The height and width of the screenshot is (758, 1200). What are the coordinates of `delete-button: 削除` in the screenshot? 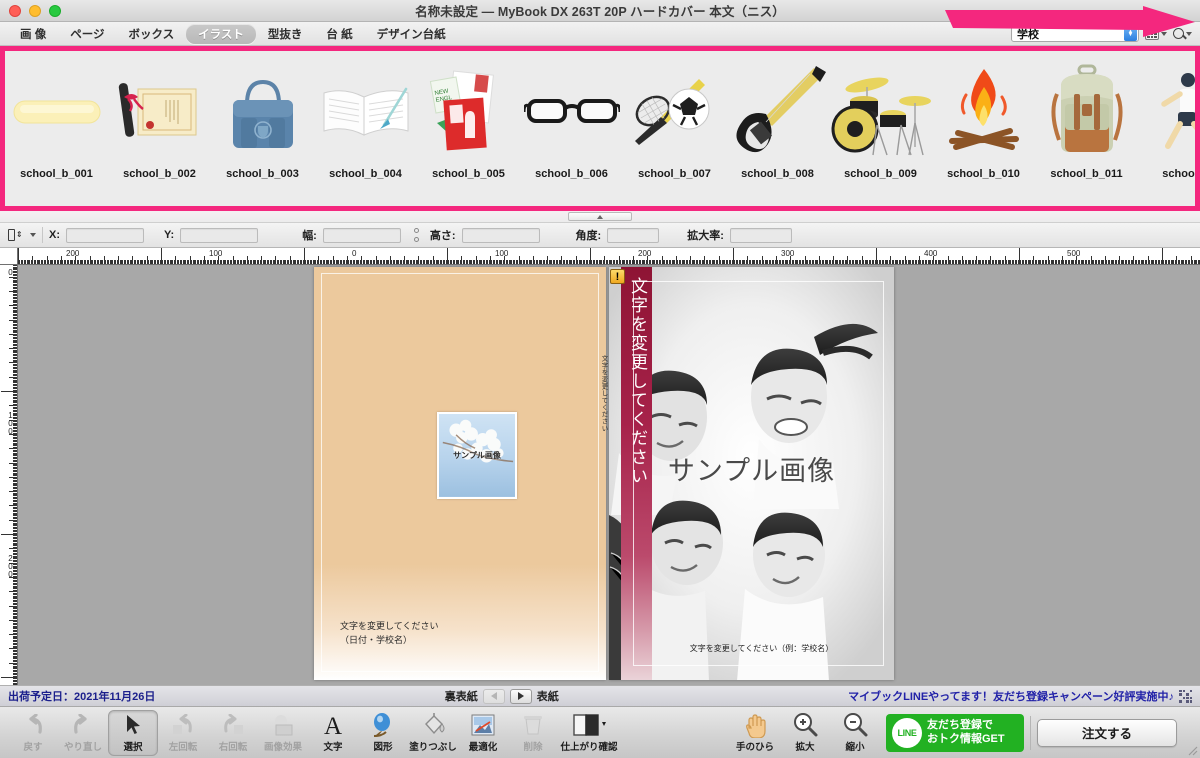 It's located at (533, 733).